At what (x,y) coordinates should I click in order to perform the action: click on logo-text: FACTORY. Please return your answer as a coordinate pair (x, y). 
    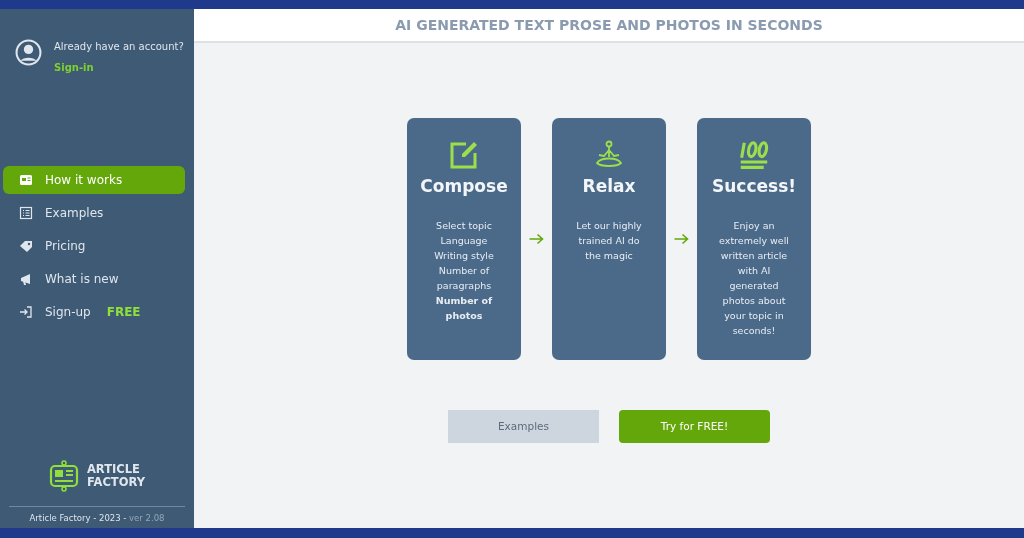
    Looking at the image, I should click on (116, 483).